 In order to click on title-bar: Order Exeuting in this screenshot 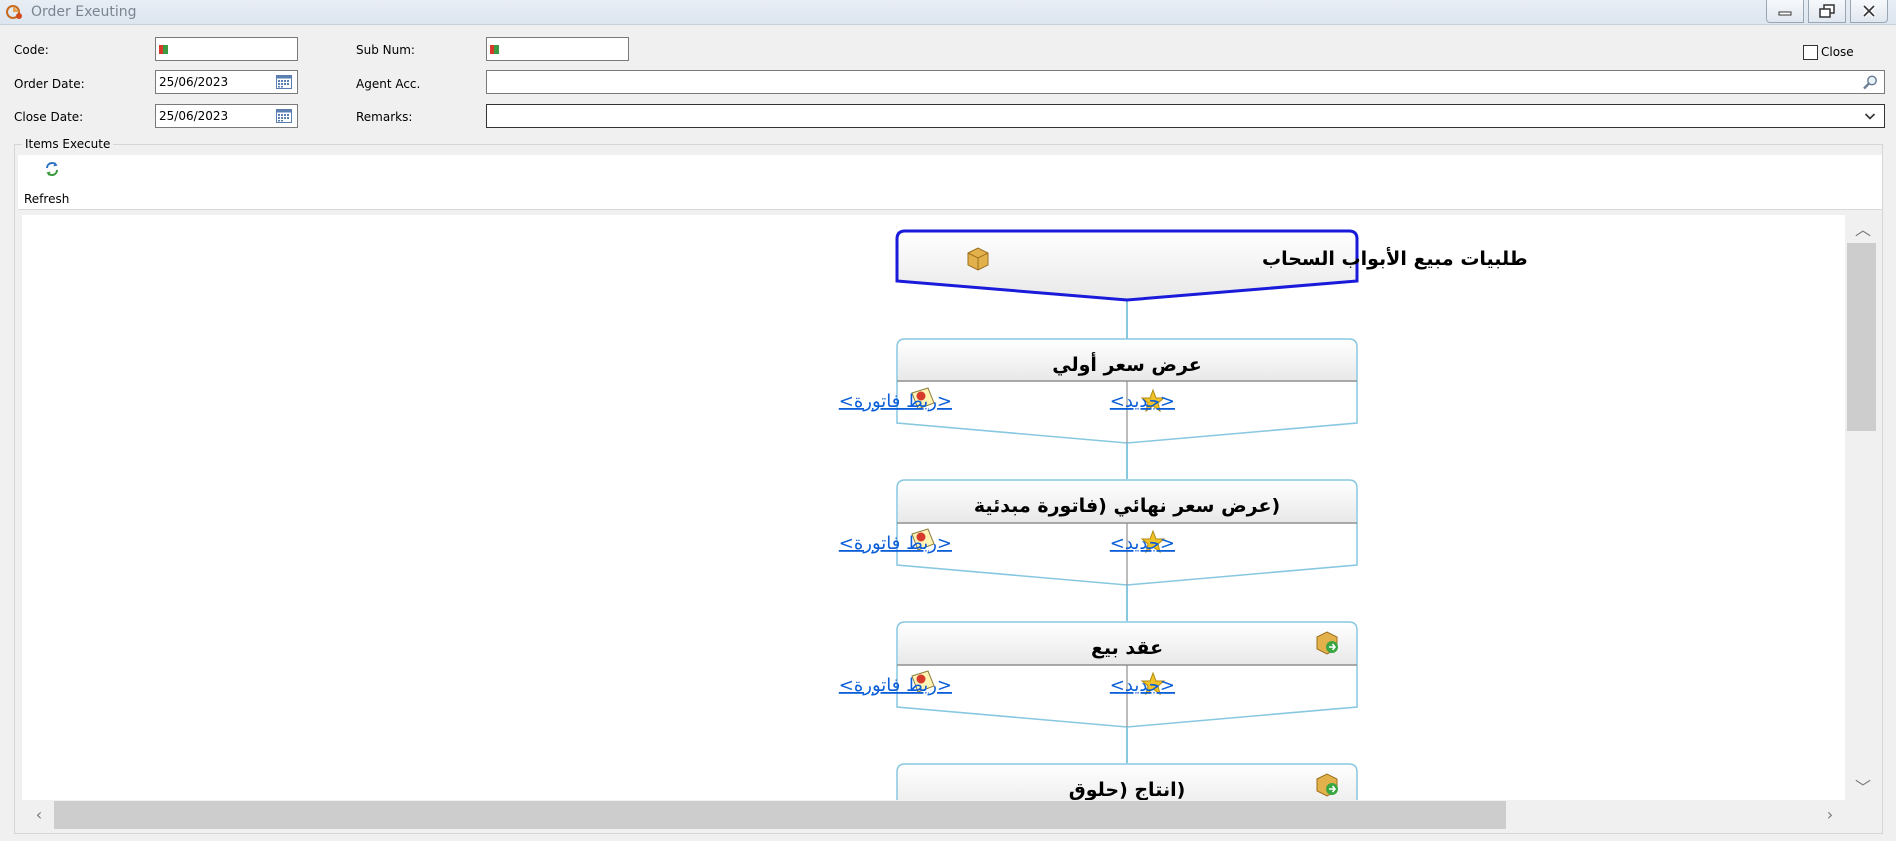, I will do `click(948, 12)`.